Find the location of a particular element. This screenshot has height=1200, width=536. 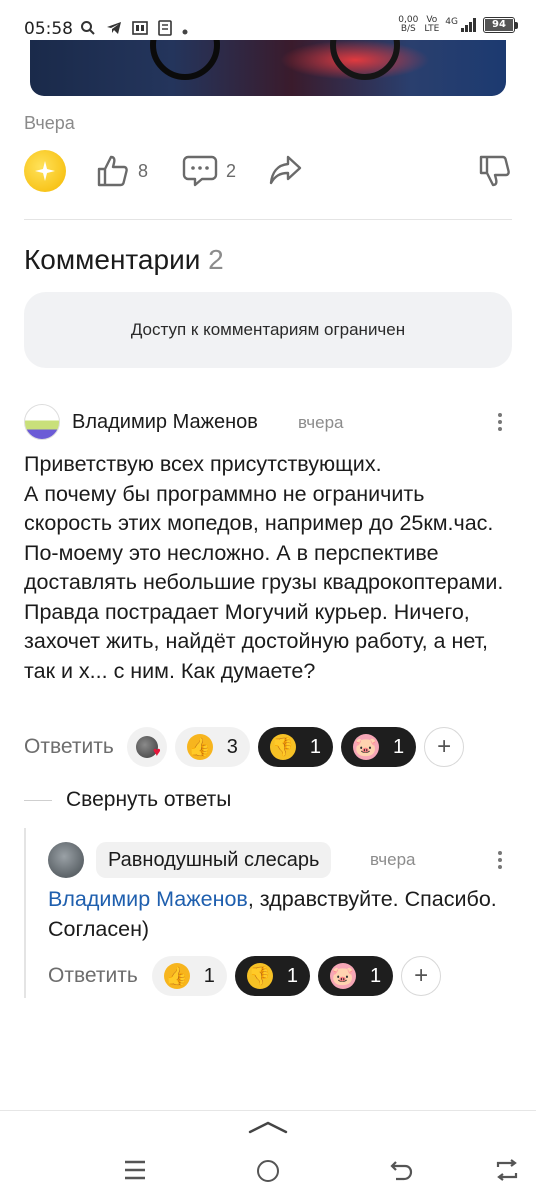

like-button: 8 is located at coordinates (122, 171).